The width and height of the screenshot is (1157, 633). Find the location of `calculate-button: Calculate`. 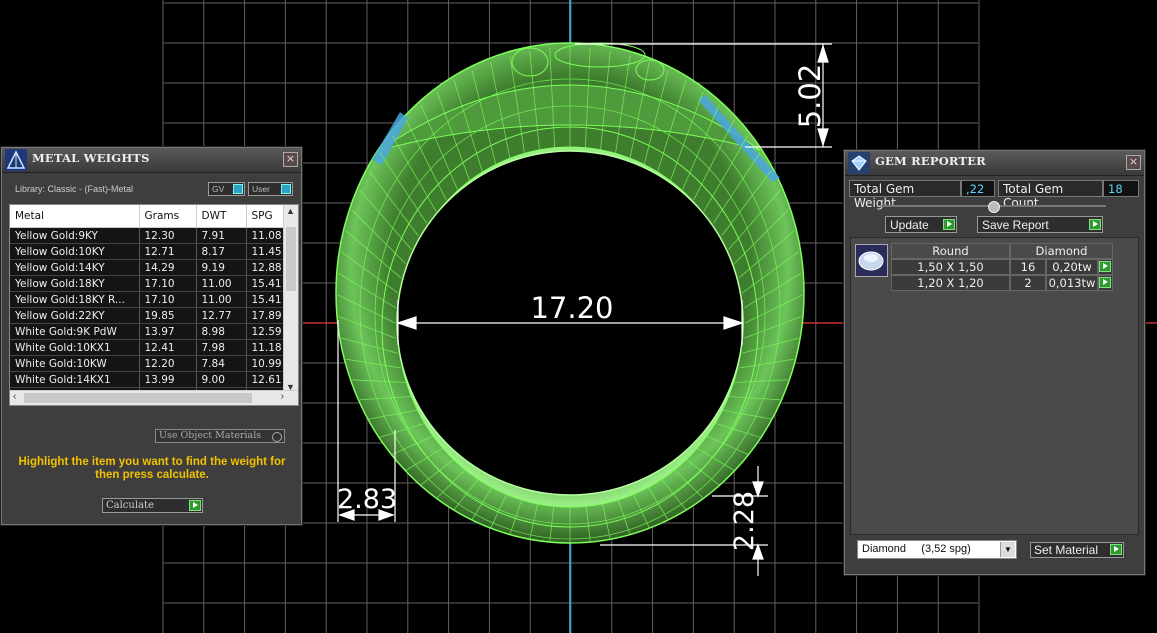

calculate-button: Calculate is located at coordinates (152, 505).